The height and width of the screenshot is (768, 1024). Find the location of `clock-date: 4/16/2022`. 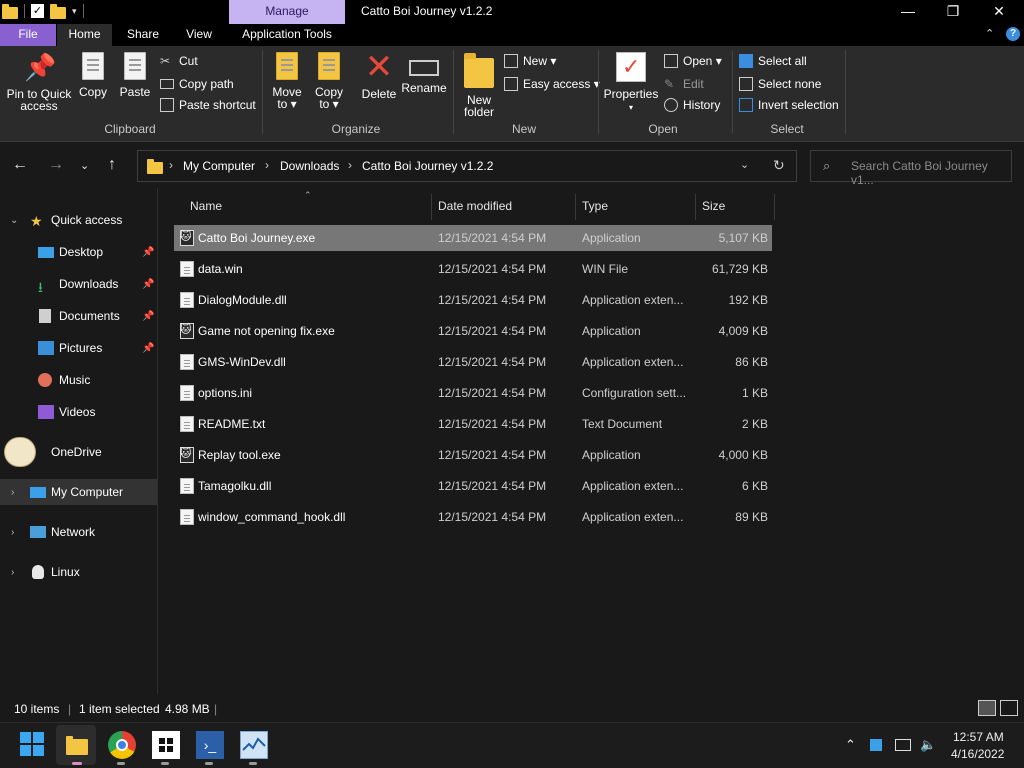

clock-date: 4/16/2022 is located at coordinates (977, 754).